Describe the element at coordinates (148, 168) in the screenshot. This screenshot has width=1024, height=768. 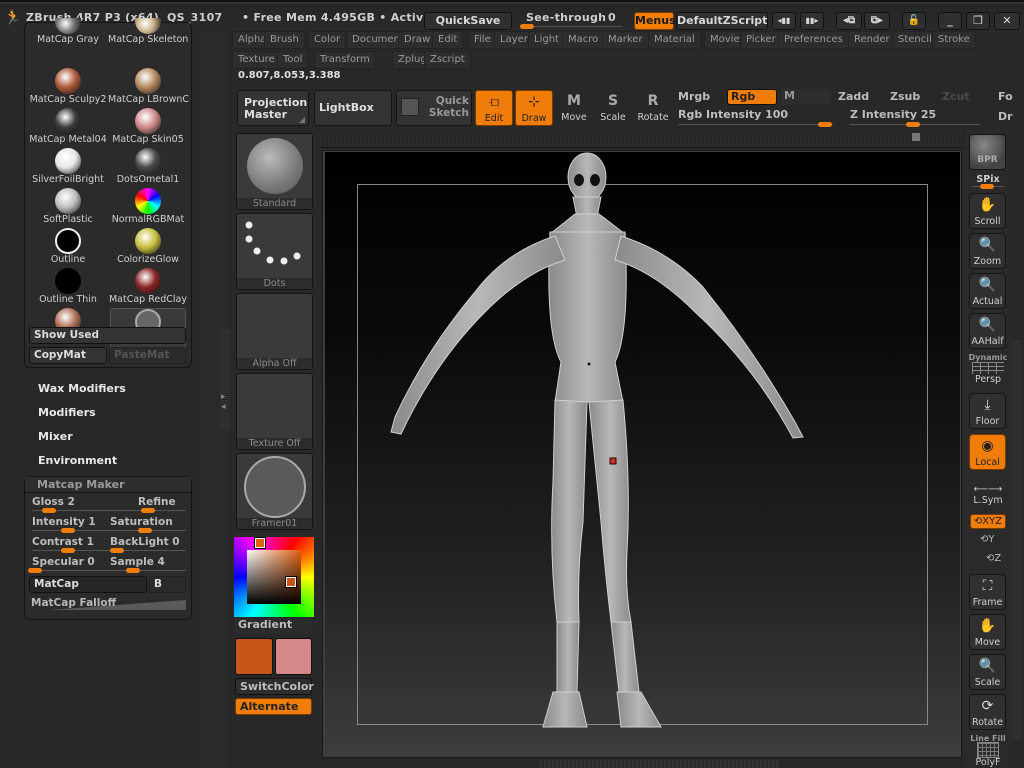
I see `material-item: DotsOmetal1` at that location.